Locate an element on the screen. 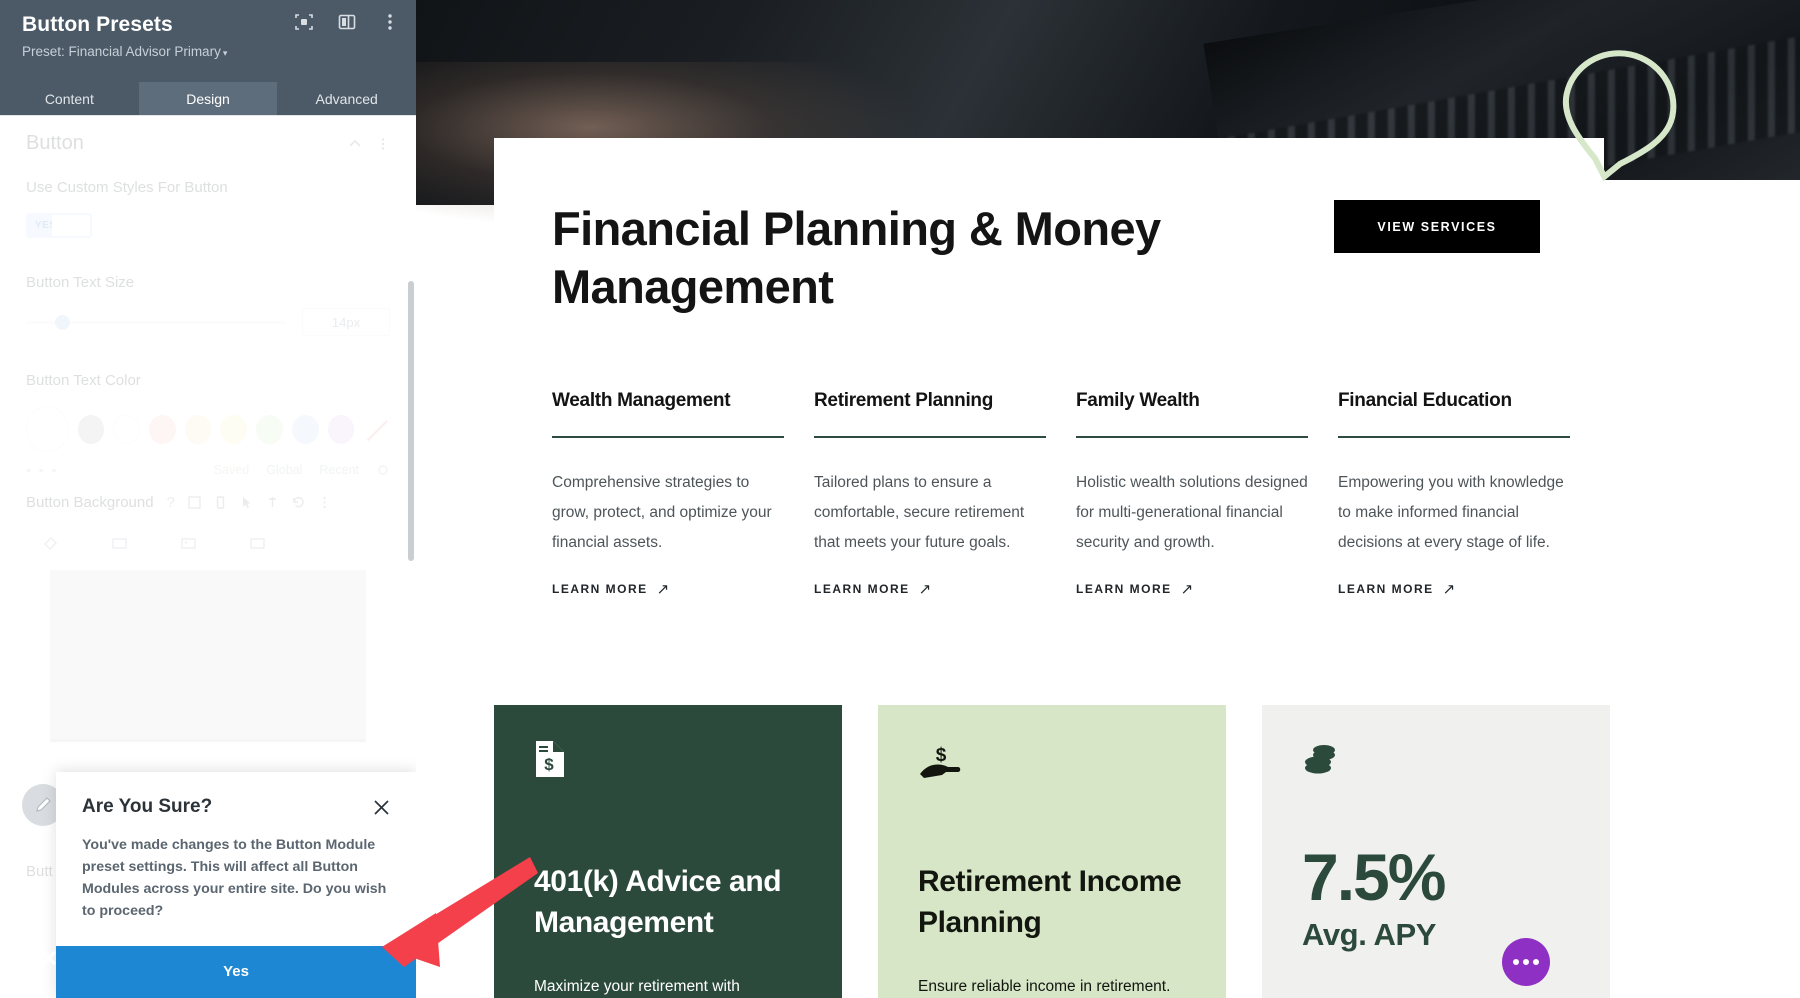  gear-icon is located at coordinates (383, 470).